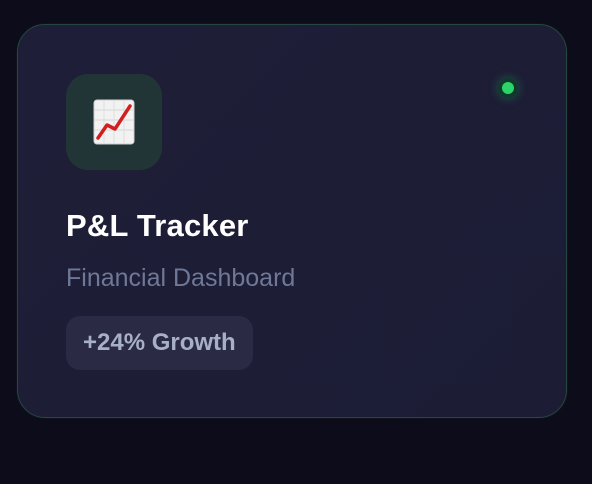 The image size is (592, 484). I want to click on app-icon-tile, so click(114, 122).